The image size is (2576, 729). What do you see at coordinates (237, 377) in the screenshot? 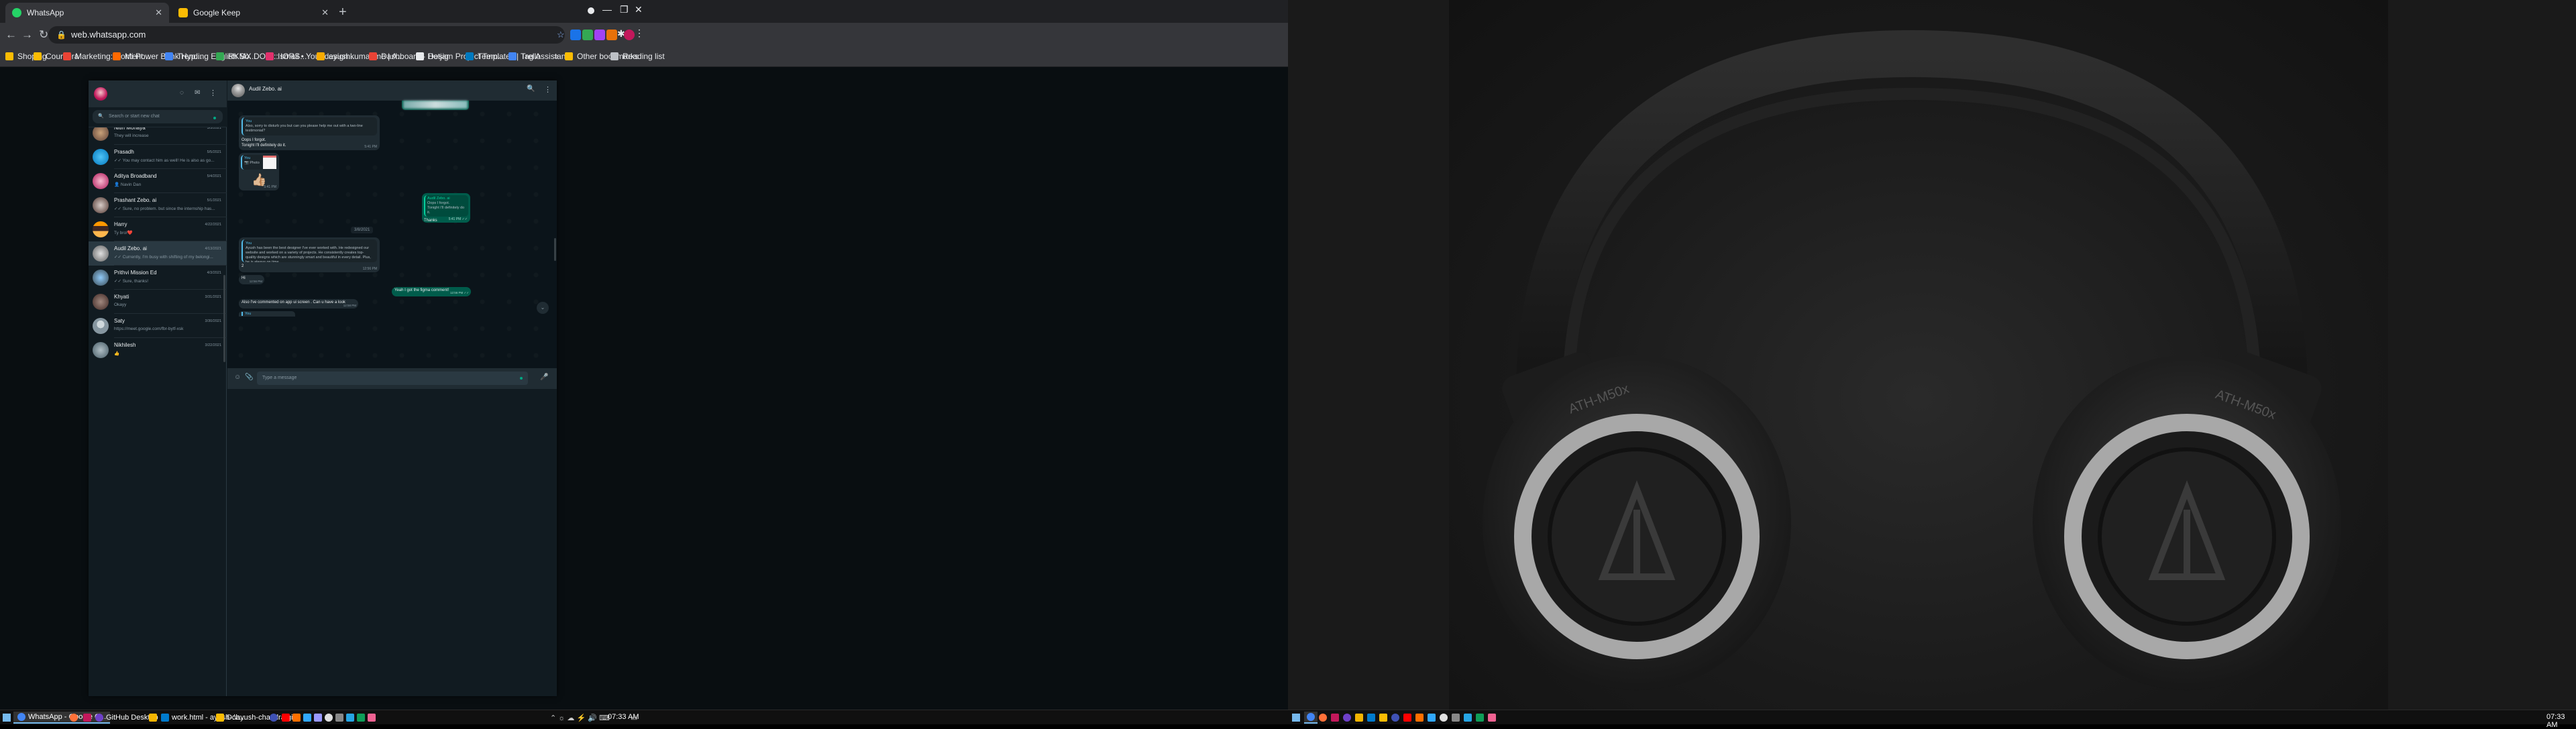
I see `emoji-icon: ☺` at bounding box center [237, 377].